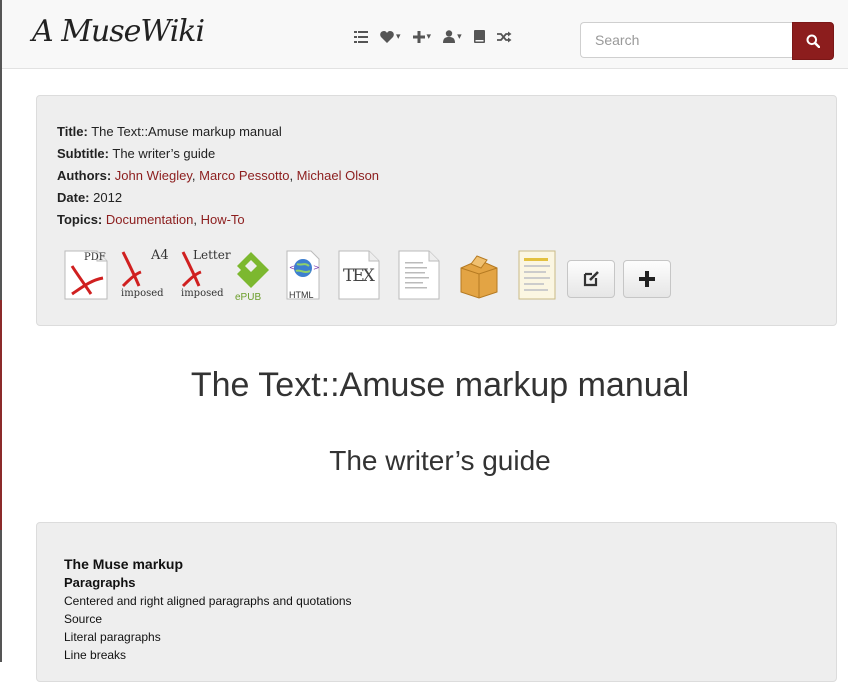 The height and width of the screenshot is (682, 848). I want to click on search-form, so click(707, 41).